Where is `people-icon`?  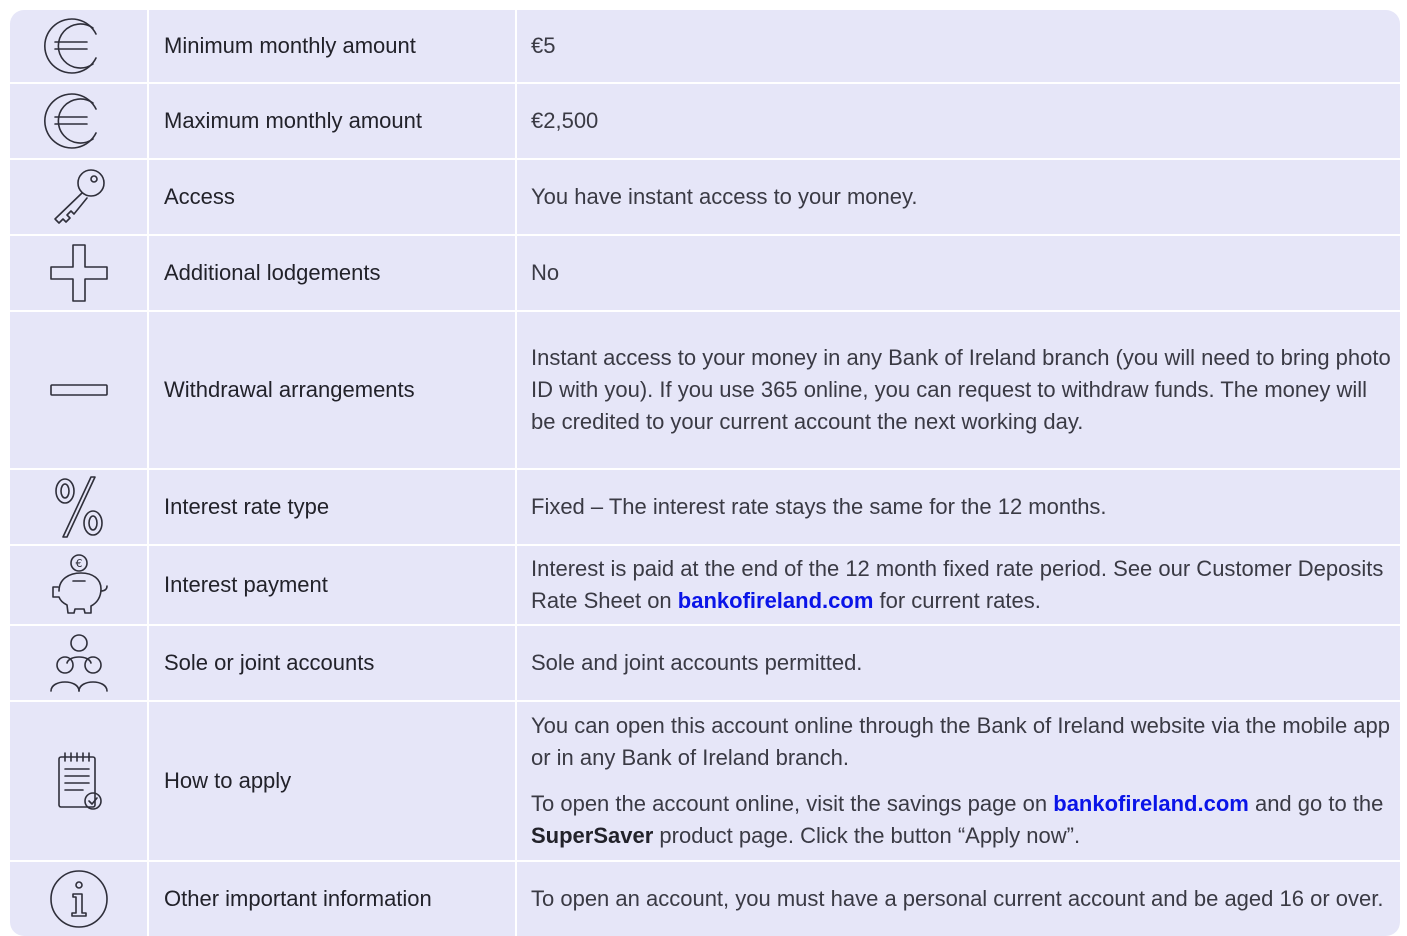
people-icon is located at coordinates (79, 663).